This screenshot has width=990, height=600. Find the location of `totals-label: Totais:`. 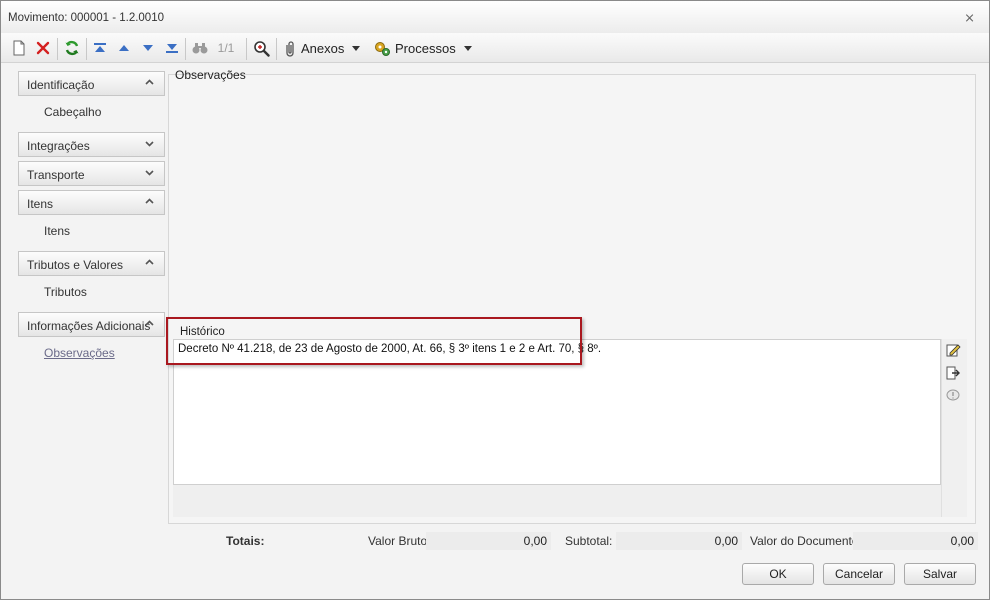

totals-label: Totais: is located at coordinates (245, 541).